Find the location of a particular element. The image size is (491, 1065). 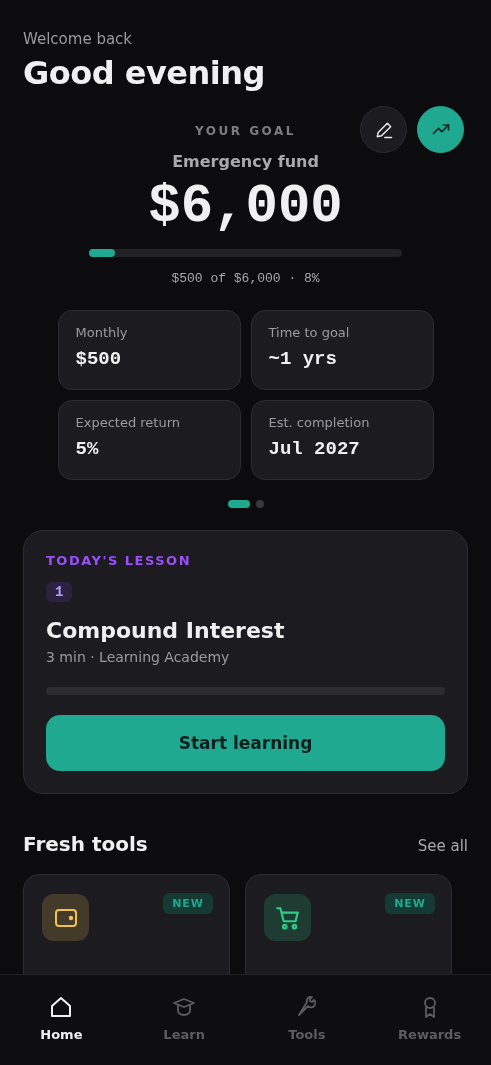

nav-tab: Home is located at coordinates (61, 1030).